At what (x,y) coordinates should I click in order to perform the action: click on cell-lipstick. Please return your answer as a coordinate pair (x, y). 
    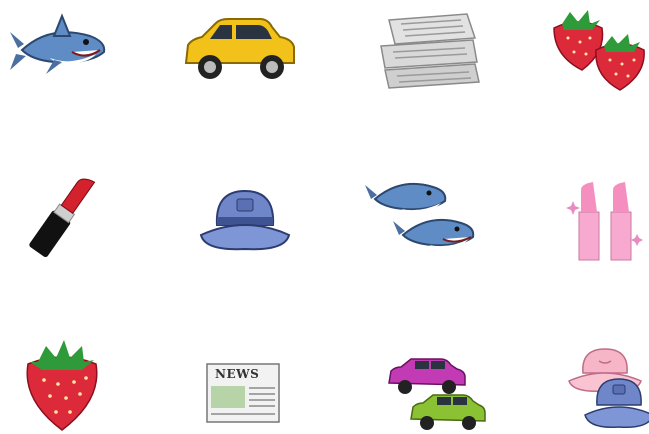
    Looking at the image, I should click on (63, 215).